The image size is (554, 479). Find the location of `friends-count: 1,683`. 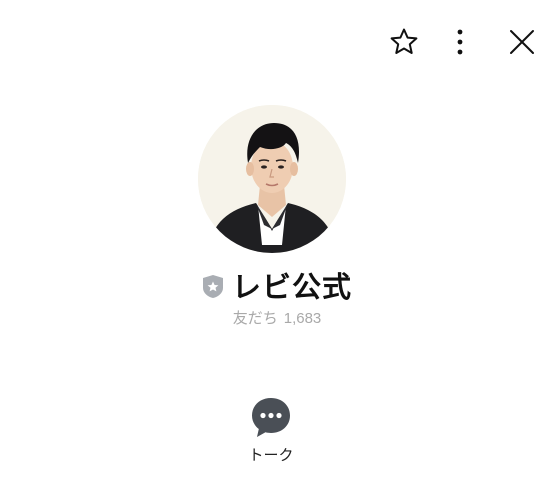

friends-count: 1,683 is located at coordinates (302, 318).